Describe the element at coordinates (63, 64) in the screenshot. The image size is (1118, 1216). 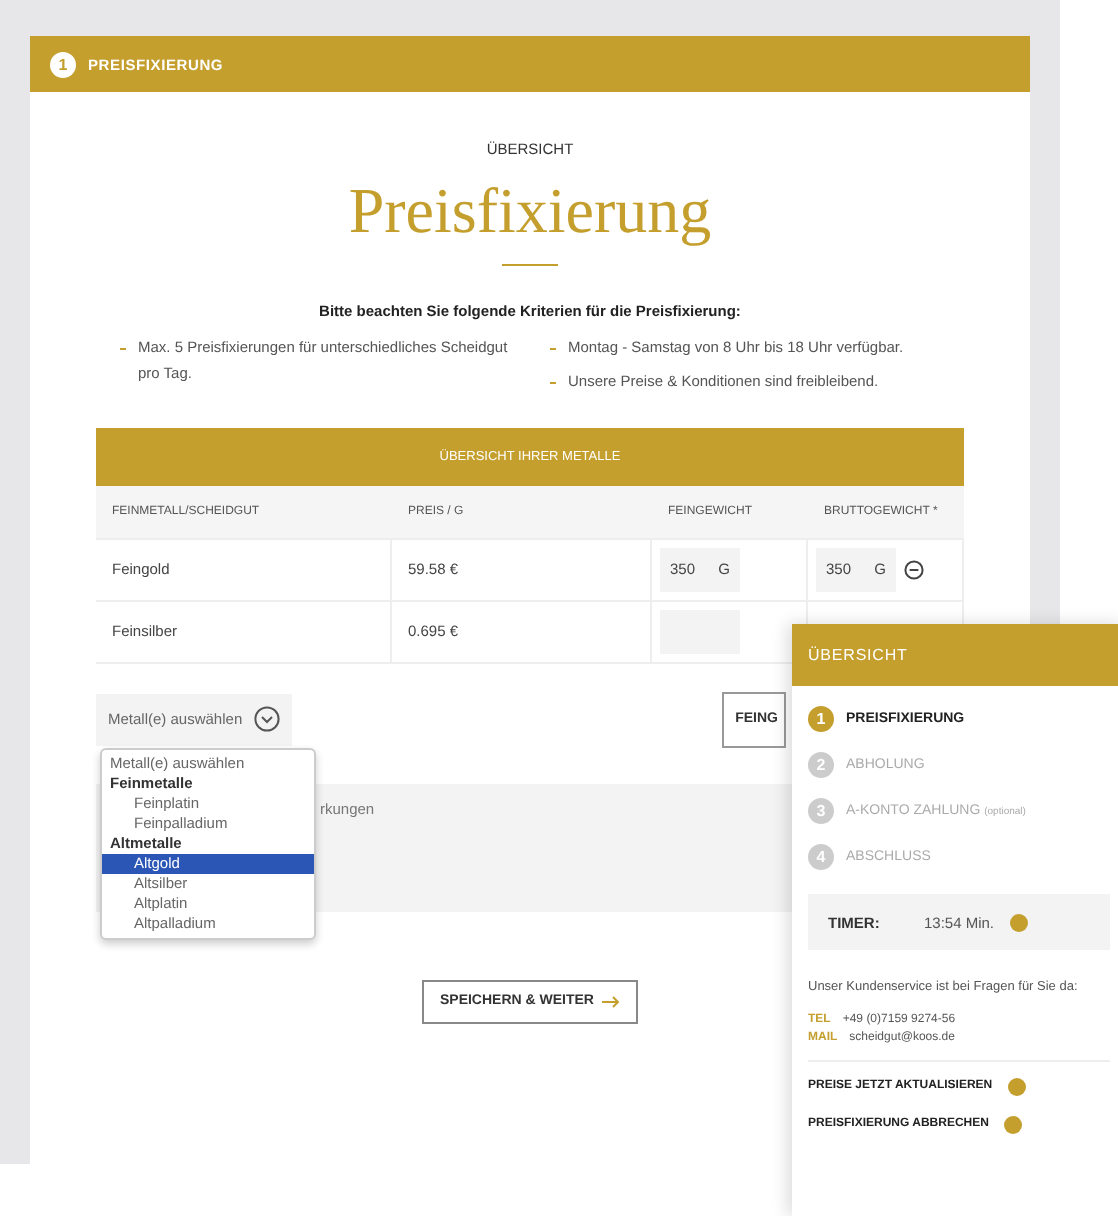
I see `step-number: 1` at that location.